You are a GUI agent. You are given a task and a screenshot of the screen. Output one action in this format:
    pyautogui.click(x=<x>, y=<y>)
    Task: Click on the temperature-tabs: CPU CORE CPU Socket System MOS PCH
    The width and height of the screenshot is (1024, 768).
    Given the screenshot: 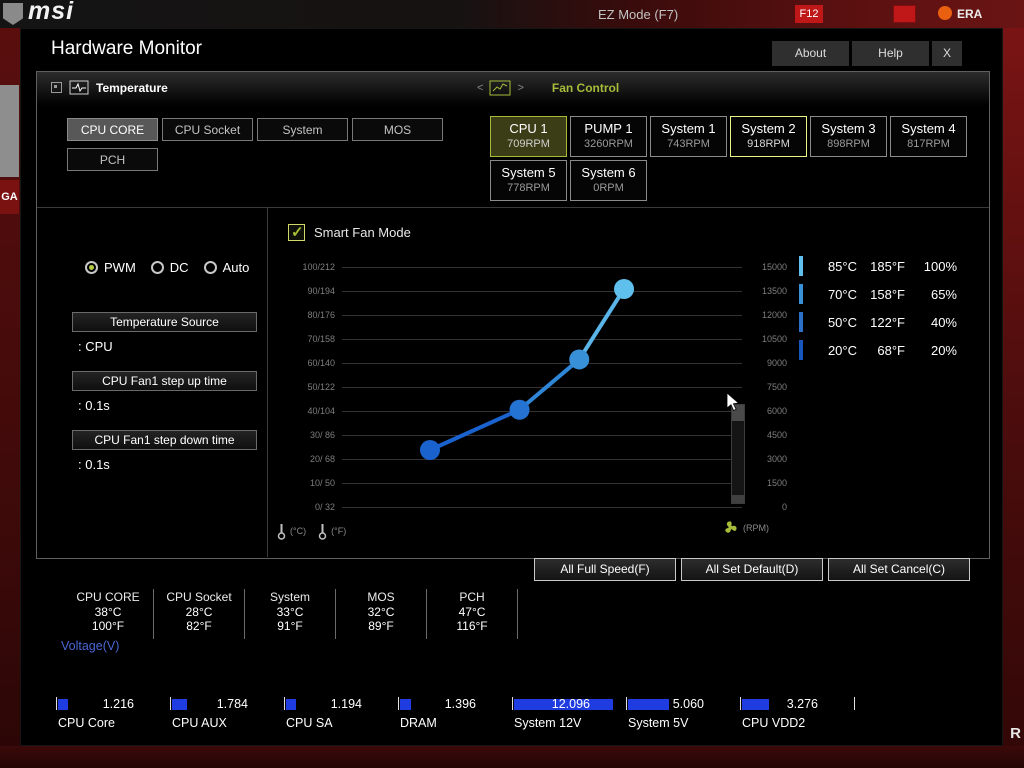 What is the action you would take?
    pyautogui.click(x=262, y=148)
    